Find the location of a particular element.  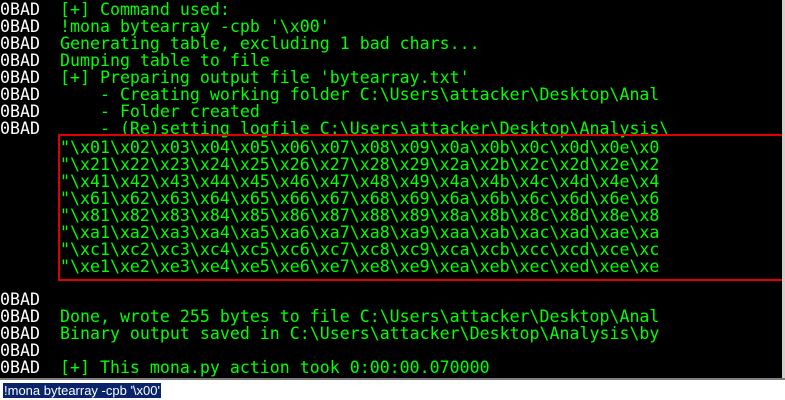

log-message: - Folder created is located at coordinates (160, 111).